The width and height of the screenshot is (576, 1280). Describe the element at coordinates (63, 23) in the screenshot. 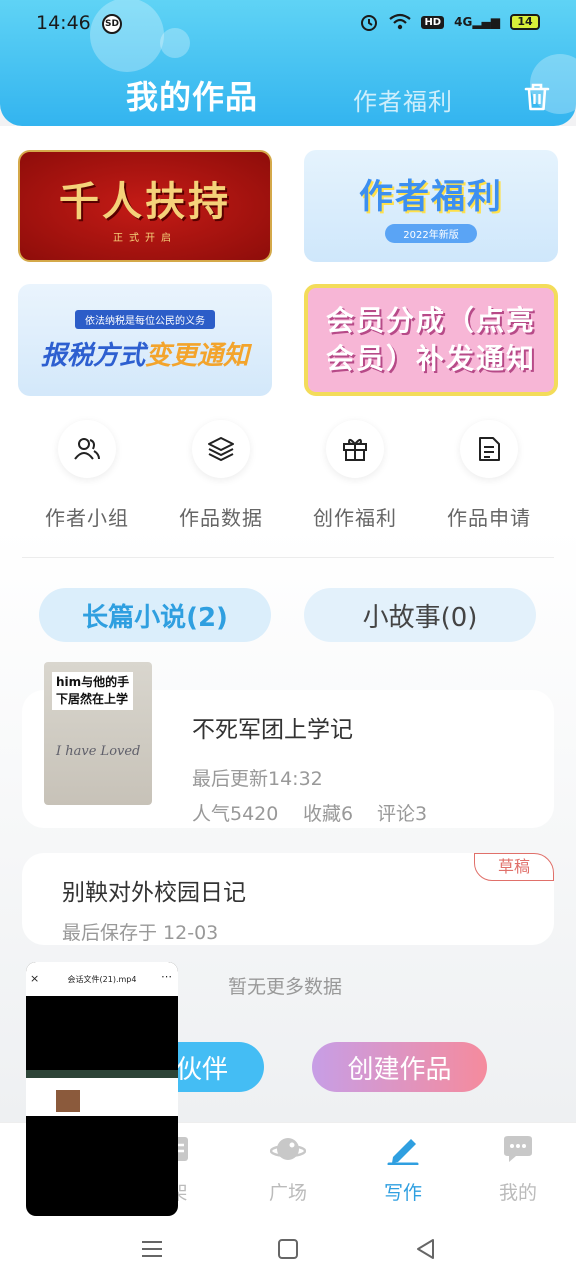

I see `status-time: 14:46` at that location.